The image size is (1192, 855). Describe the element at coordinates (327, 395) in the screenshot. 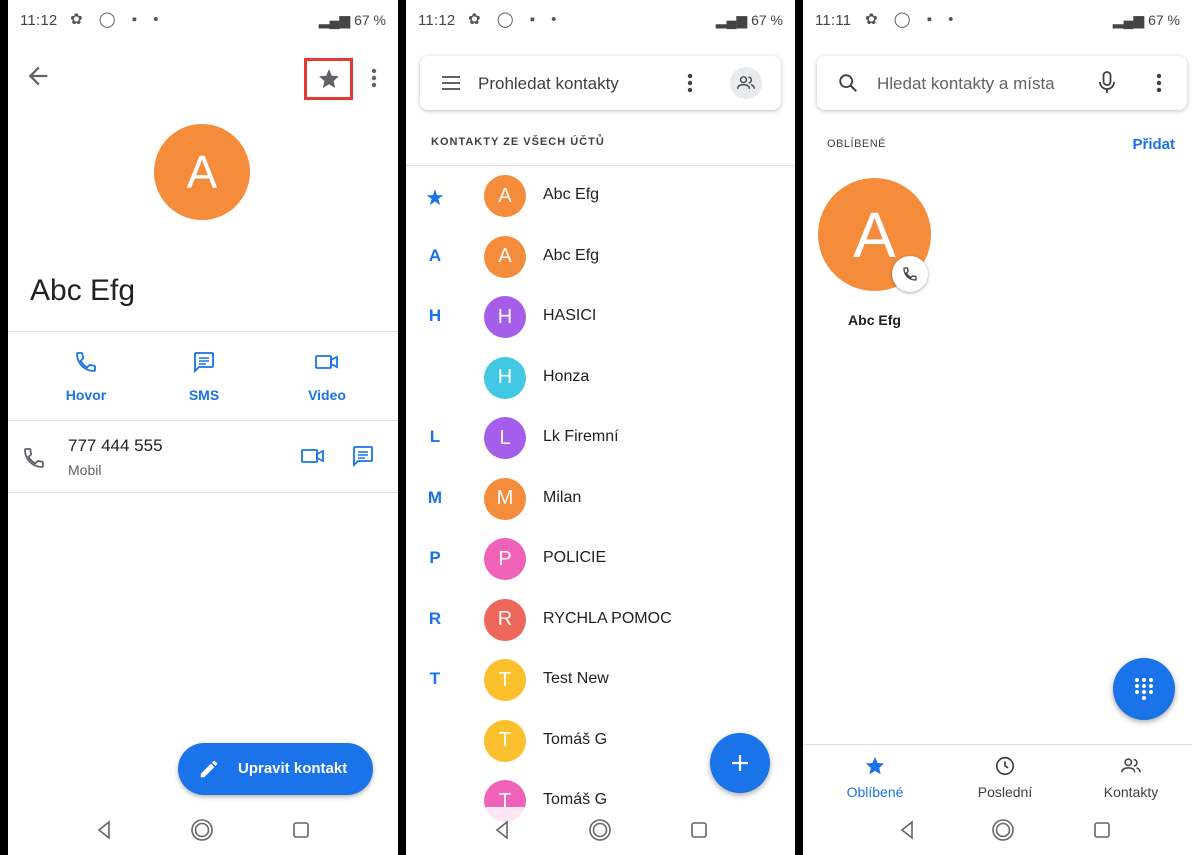

I see `action-video-label: Video` at that location.